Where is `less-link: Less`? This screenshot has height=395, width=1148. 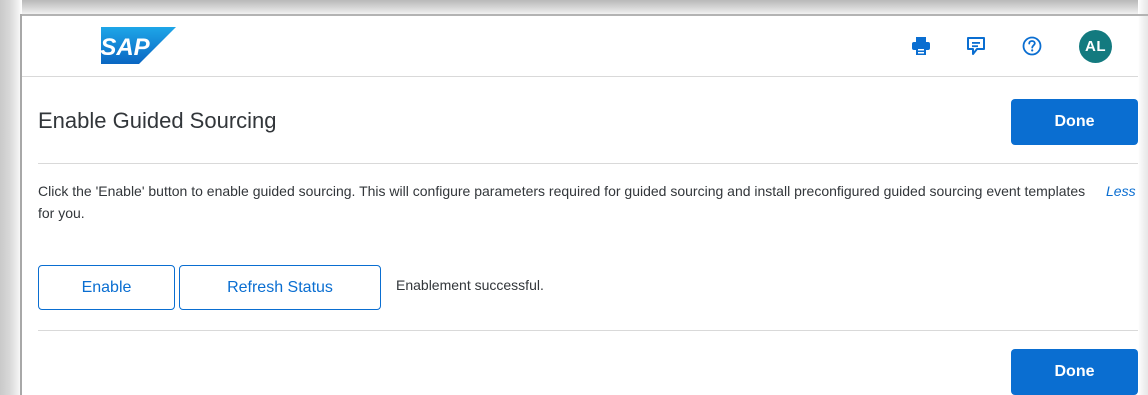 less-link: Less is located at coordinates (1121, 191).